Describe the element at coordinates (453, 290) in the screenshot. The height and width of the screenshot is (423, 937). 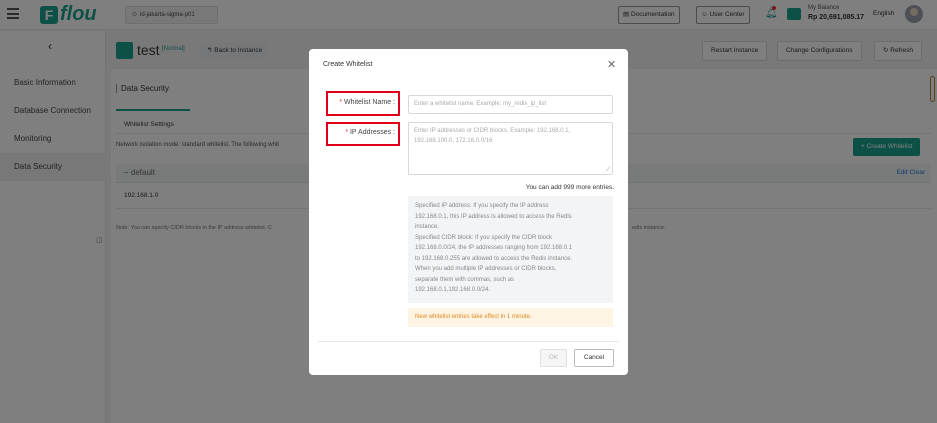
I see `help-line: 192.168.0.1,192.168.0.0/24.` at that location.